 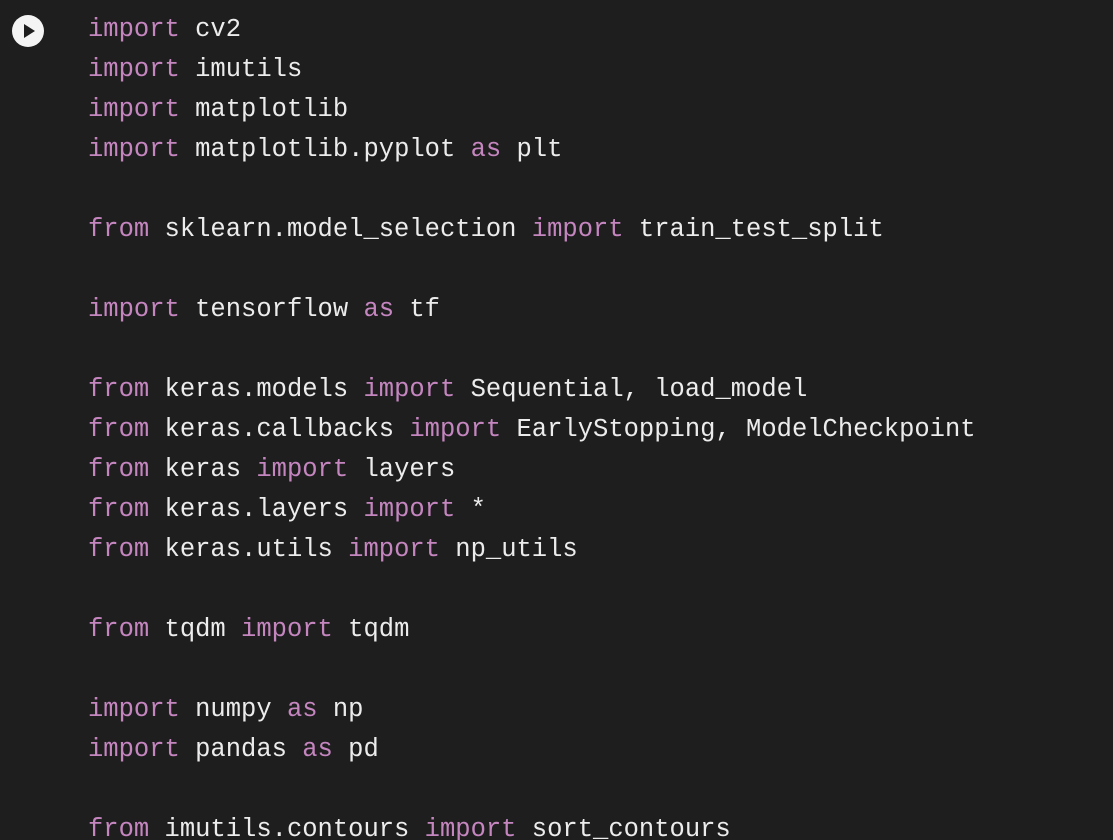 What do you see at coordinates (249, 549) in the screenshot?
I see `code-text: keras.utils` at bounding box center [249, 549].